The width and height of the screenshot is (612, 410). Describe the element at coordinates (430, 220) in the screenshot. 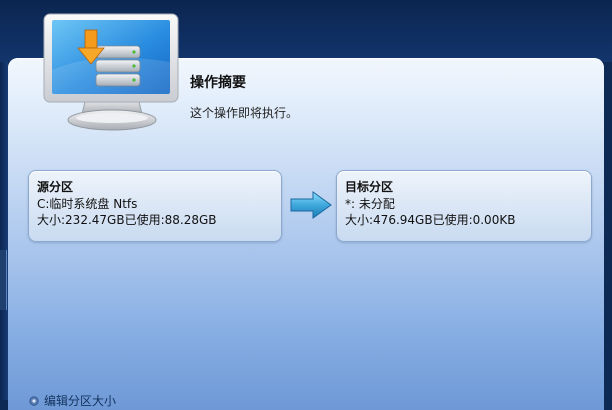

I see `target-partition-size: 大小:476.94GB已使用:0.00KB` at that location.